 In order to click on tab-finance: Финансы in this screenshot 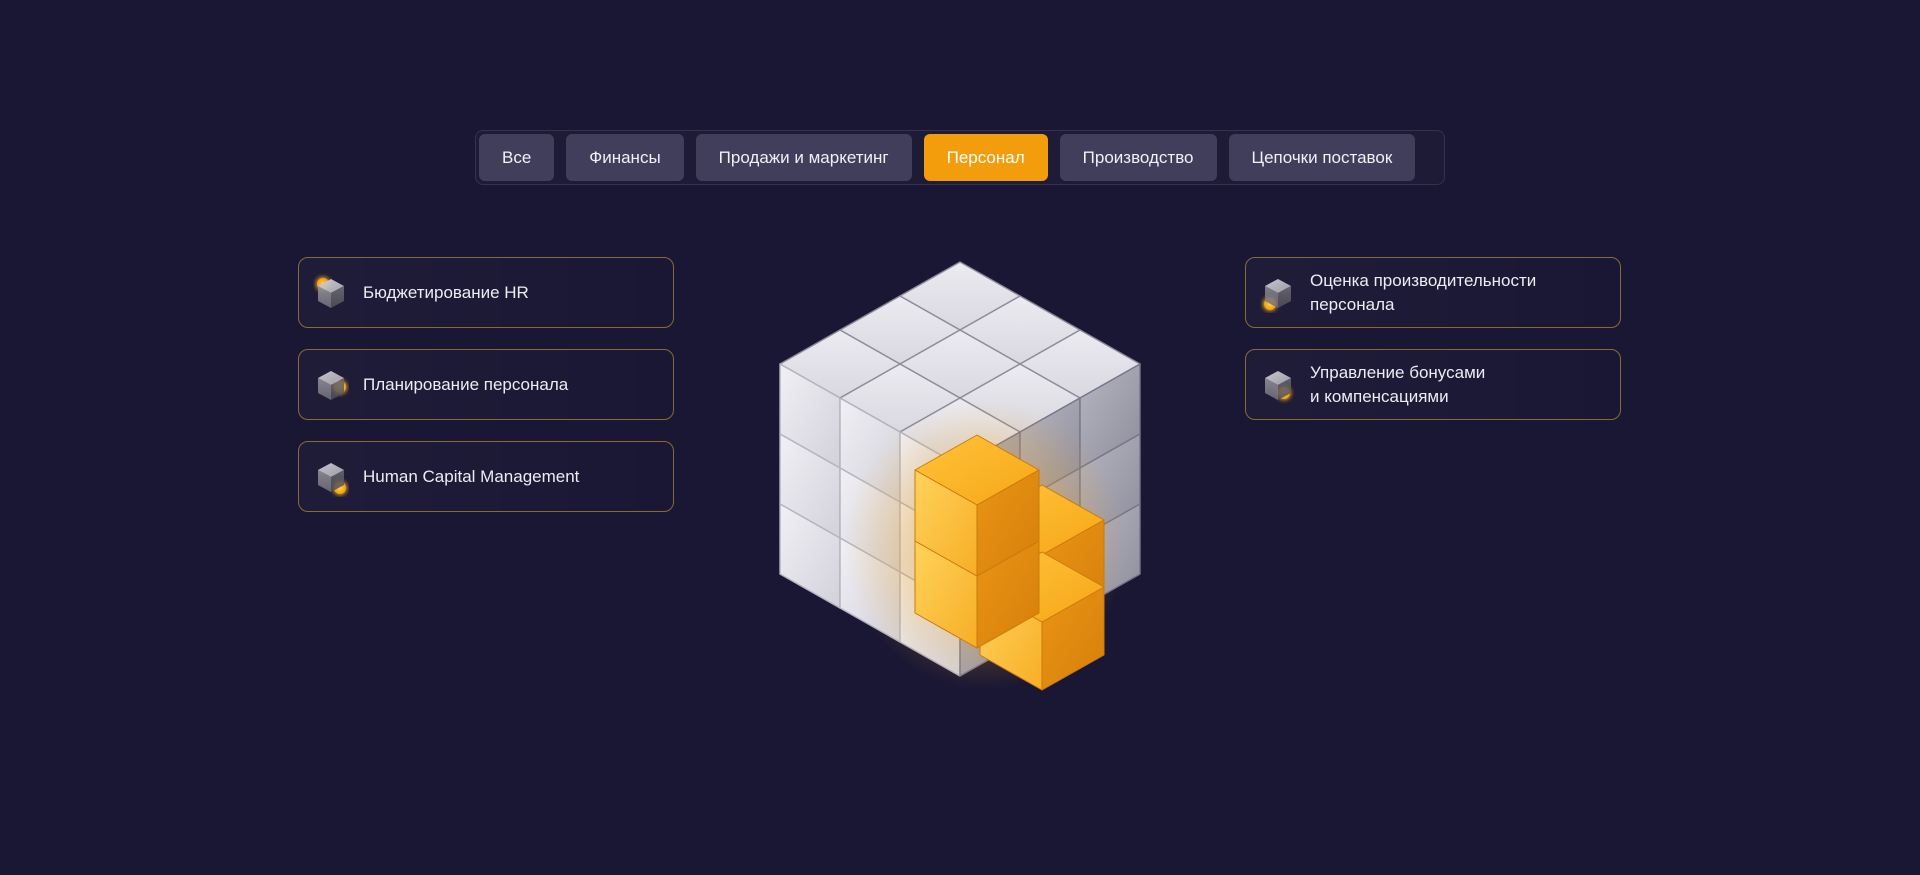, I will do `click(625, 157)`.